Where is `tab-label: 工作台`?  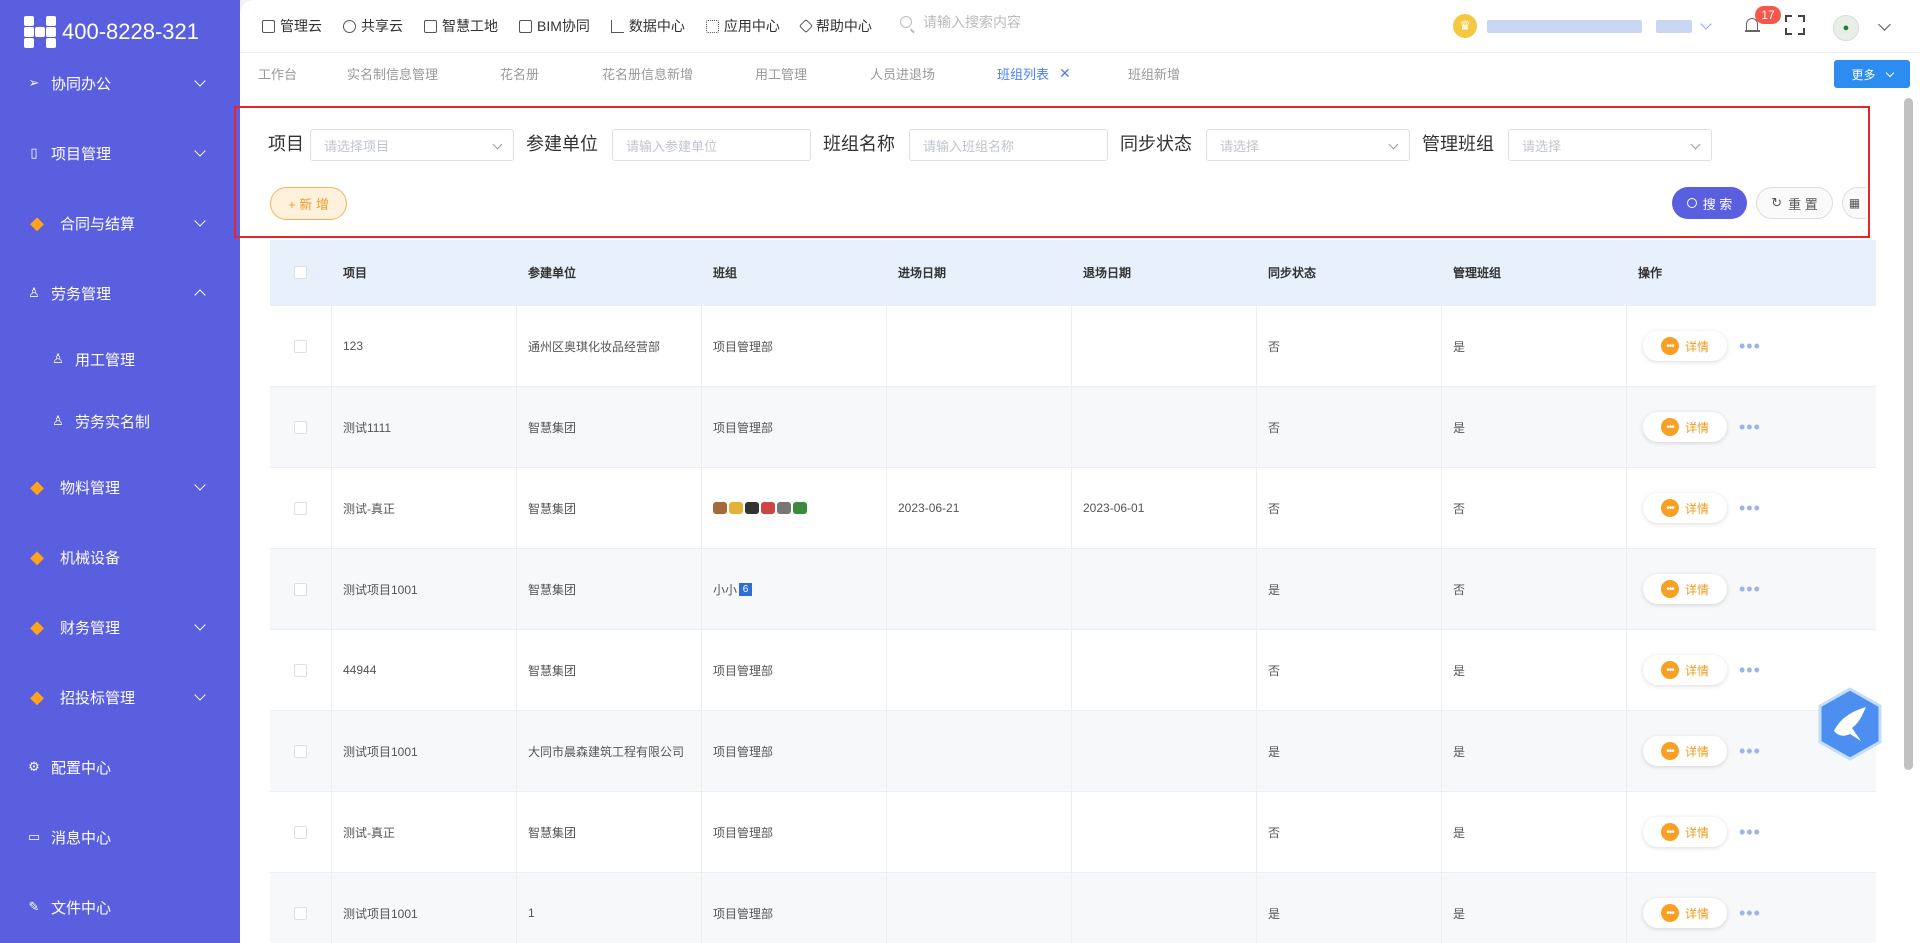
tab-label: 工作台 is located at coordinates (278, 74).